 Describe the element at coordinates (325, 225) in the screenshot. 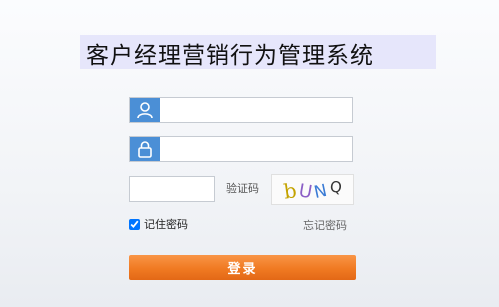

I see `forgot-password-link: 忘记密码` at that location.